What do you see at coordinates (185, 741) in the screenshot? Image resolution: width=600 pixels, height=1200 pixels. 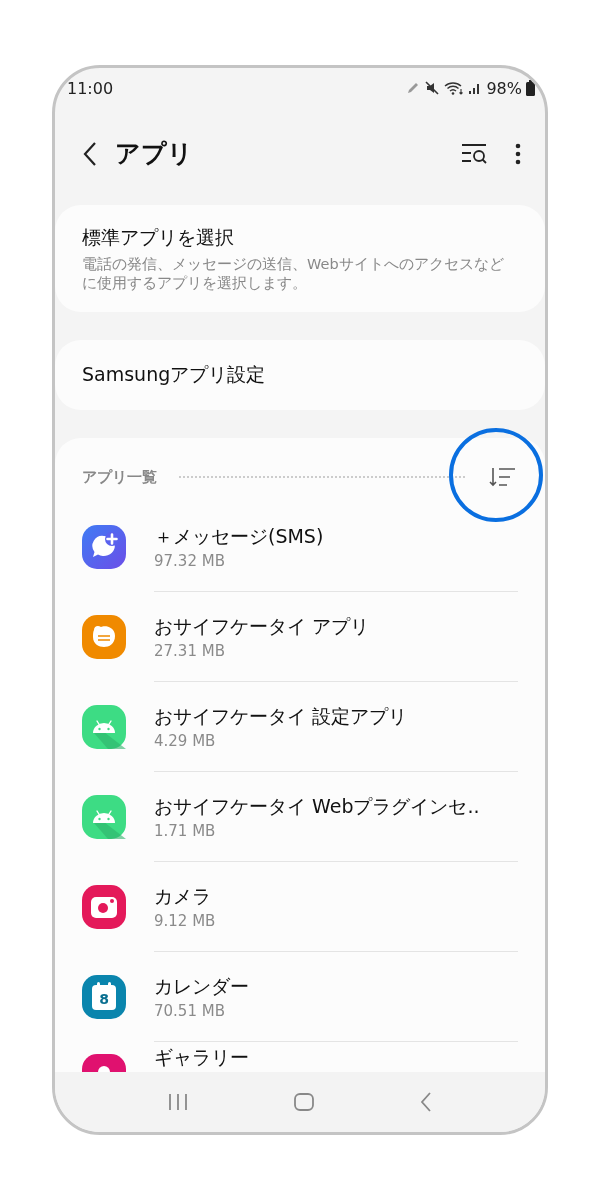 I see `app-size: 4.29 MB` at bounding box center [185, 741].